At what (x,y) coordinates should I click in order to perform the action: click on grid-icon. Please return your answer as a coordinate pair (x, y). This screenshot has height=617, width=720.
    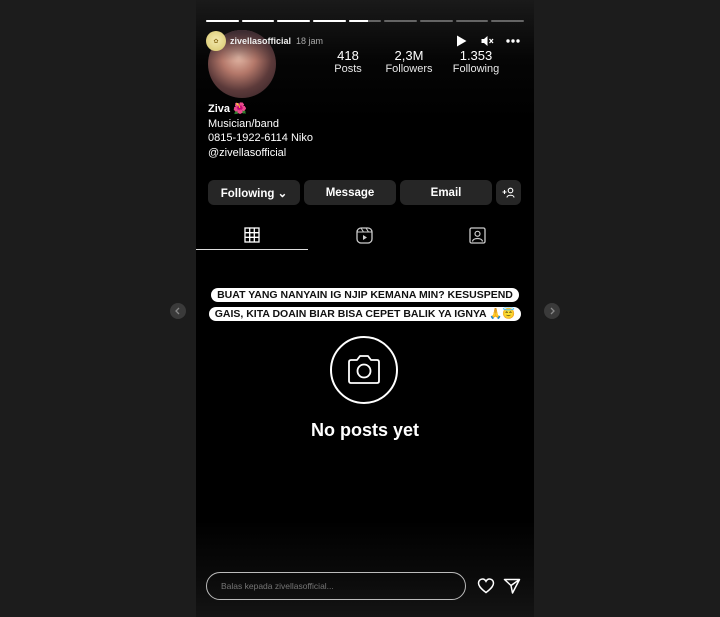
    Looking at the image, I should click on (252, 235).